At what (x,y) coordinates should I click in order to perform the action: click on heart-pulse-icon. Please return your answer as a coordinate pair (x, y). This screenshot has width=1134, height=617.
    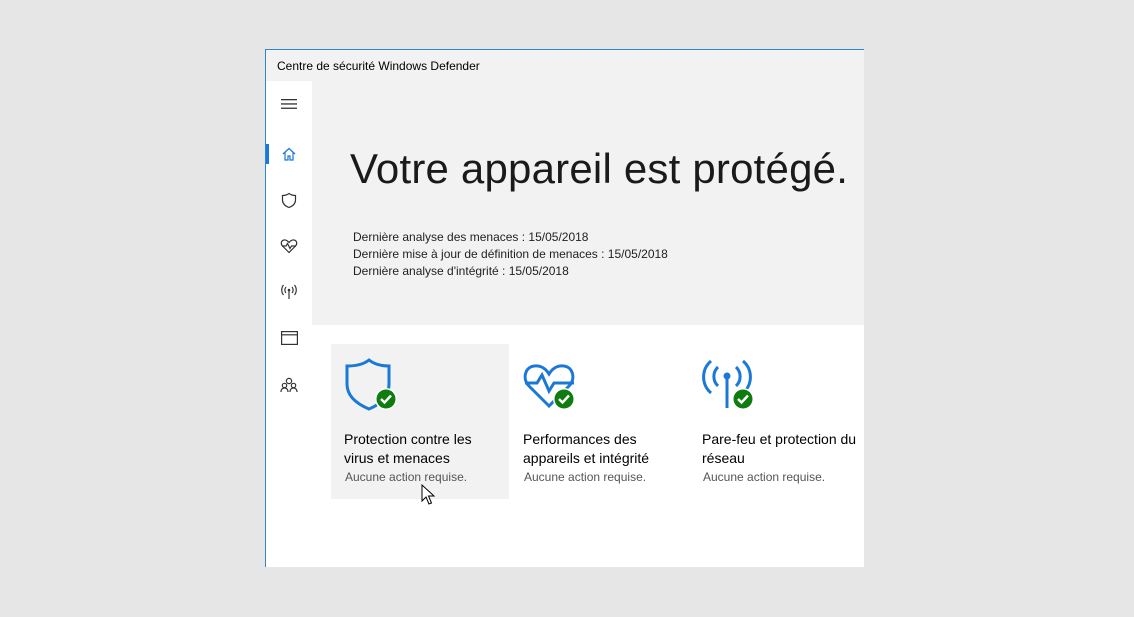
    Looking at the image, I should click on (289, 246).